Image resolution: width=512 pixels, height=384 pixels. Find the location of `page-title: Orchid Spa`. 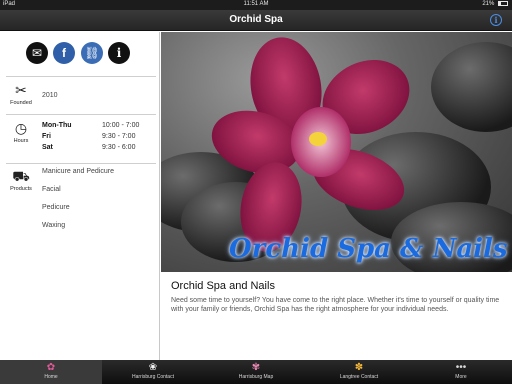

page-title: Orchid Spa is located at coordinates (256, 19).